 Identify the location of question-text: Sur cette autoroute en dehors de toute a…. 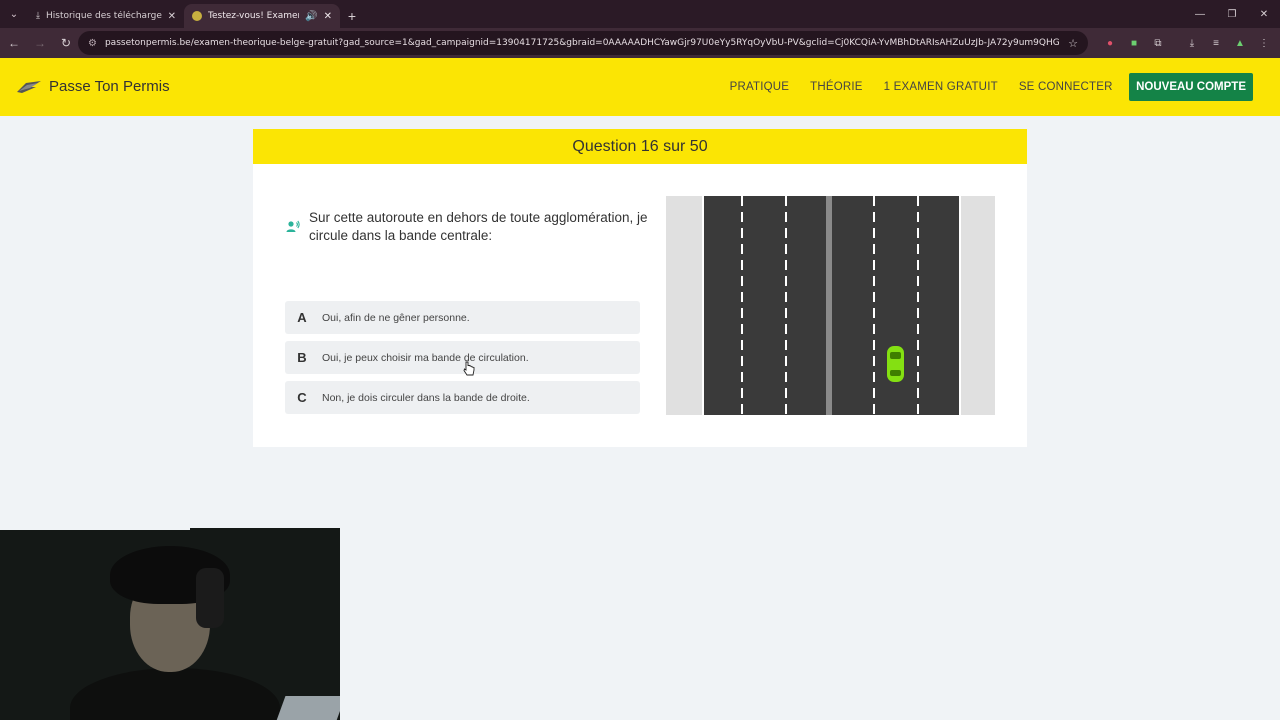
(478, 226).